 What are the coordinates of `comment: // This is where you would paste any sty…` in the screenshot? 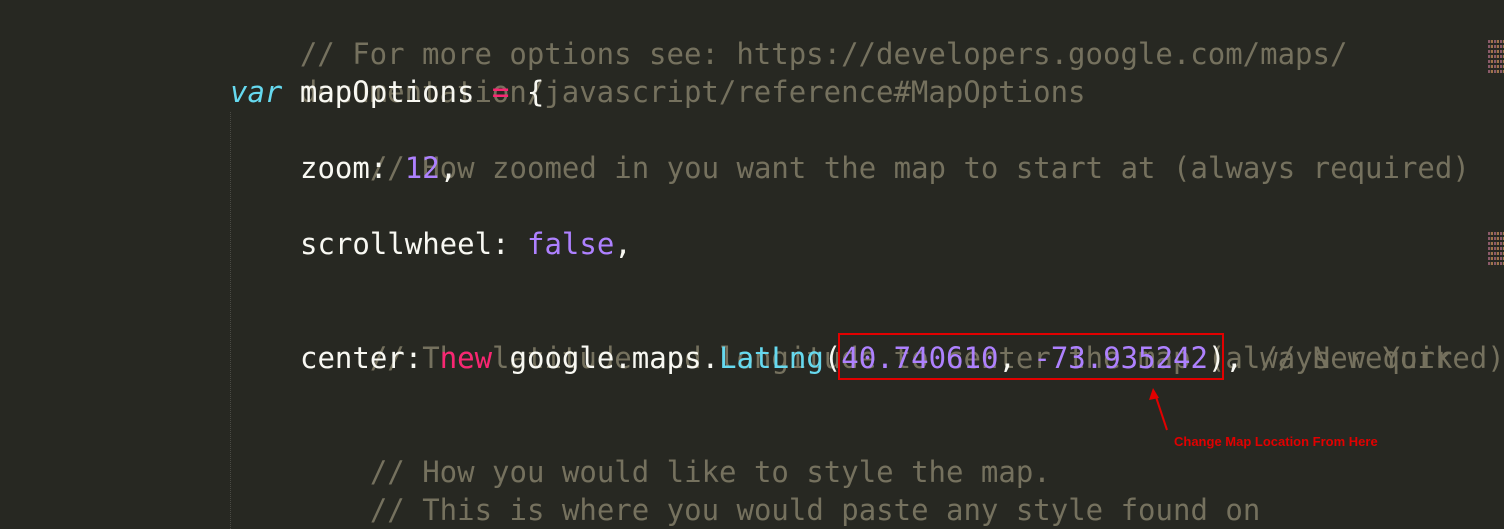 It's located at (815, 510).